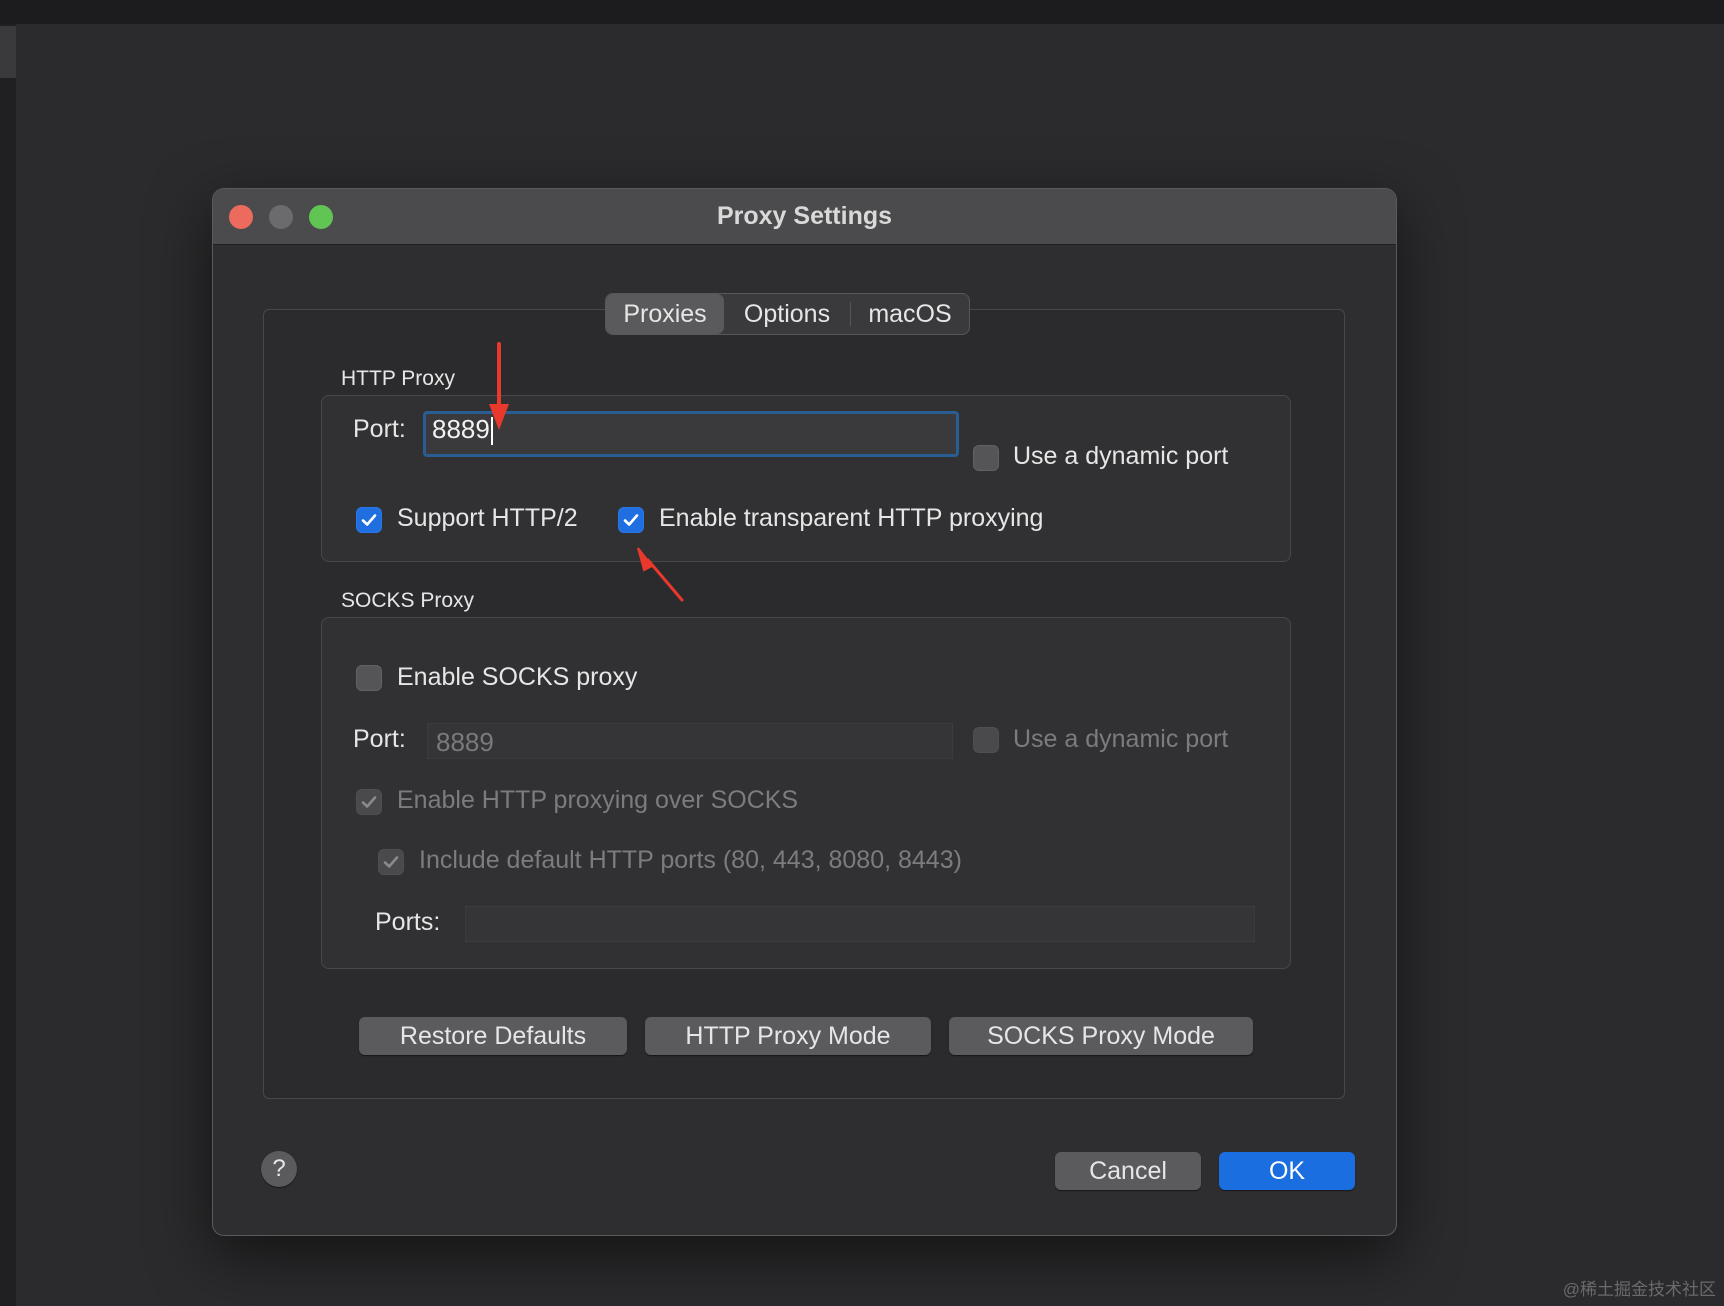  I want to click on background-window-tab, so click(8, 52).